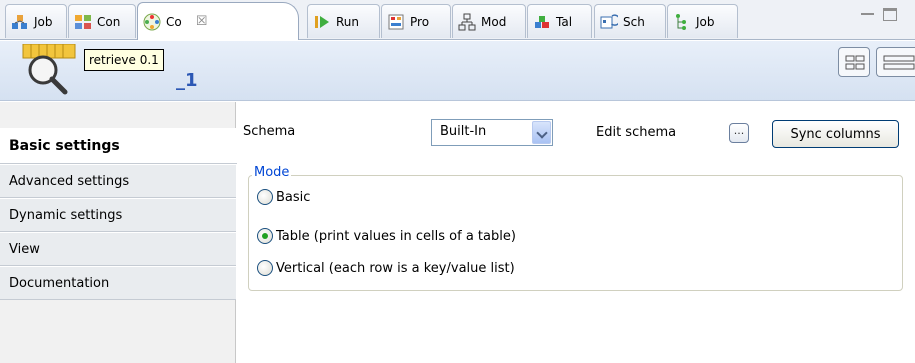 This screenshot has width=915, height=363. Describe the element at coordinates (174, 21) in the screenshot. I see `tab-label: Co` at that location.